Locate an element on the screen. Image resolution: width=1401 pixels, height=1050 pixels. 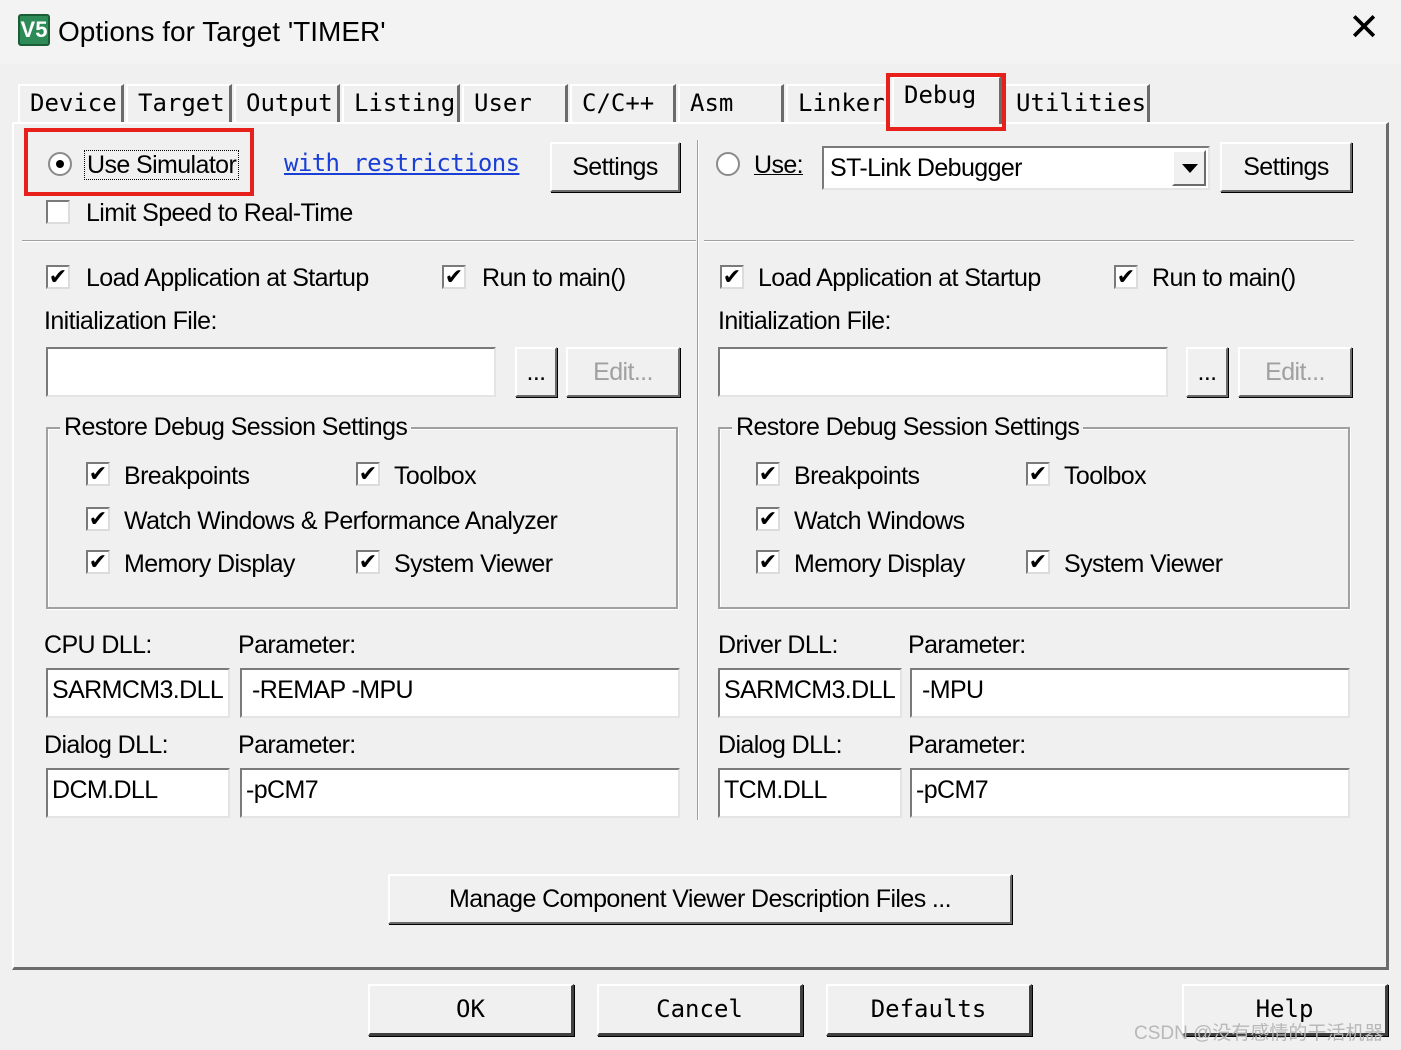
tab-listing: Listing is located at coordinates (401, 103).